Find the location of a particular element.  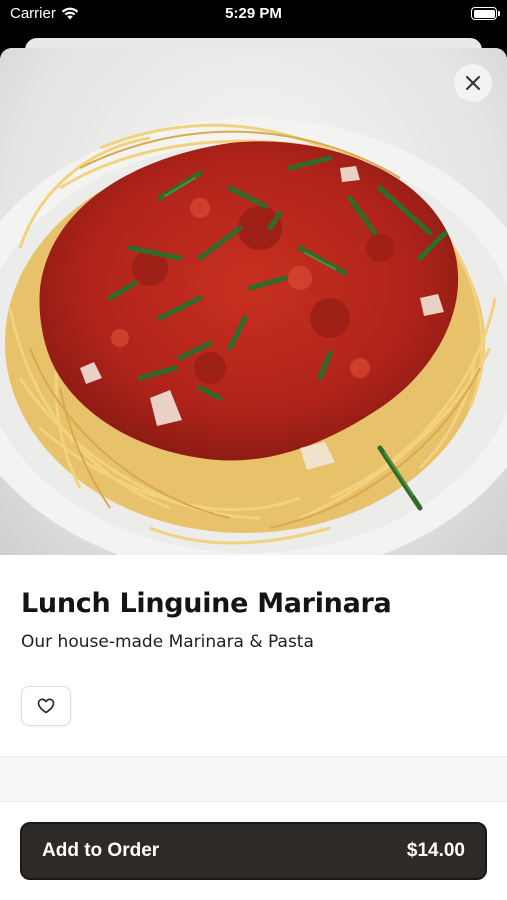

favorite-button is located at coordinates (46, 706).